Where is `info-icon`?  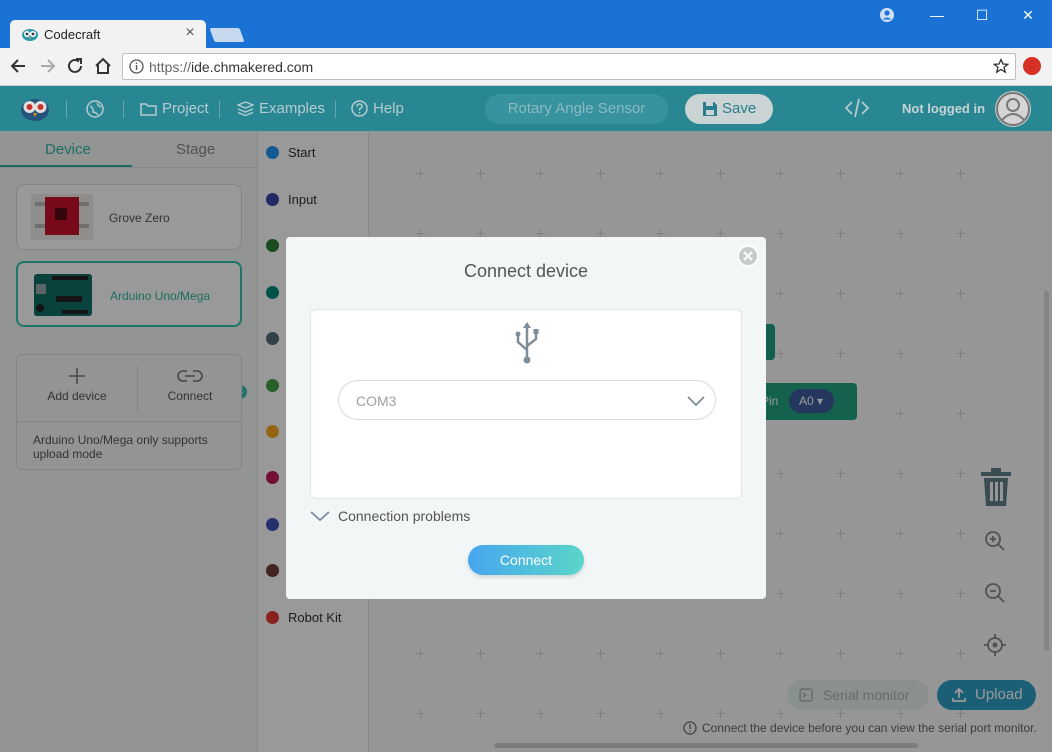 info-icon is located at coordinates (136, 66).